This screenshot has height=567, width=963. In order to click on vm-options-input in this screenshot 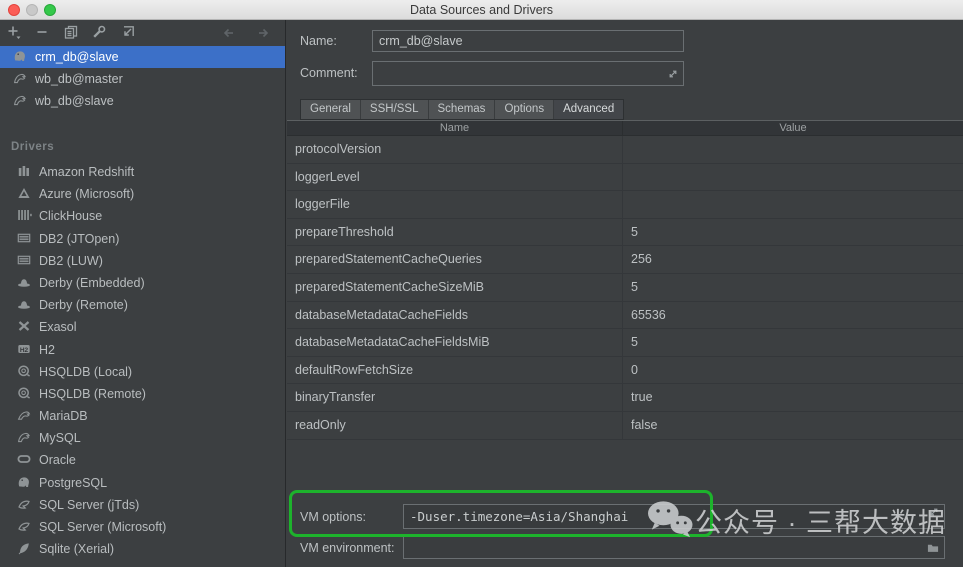, I will do `click(674, 516)`.